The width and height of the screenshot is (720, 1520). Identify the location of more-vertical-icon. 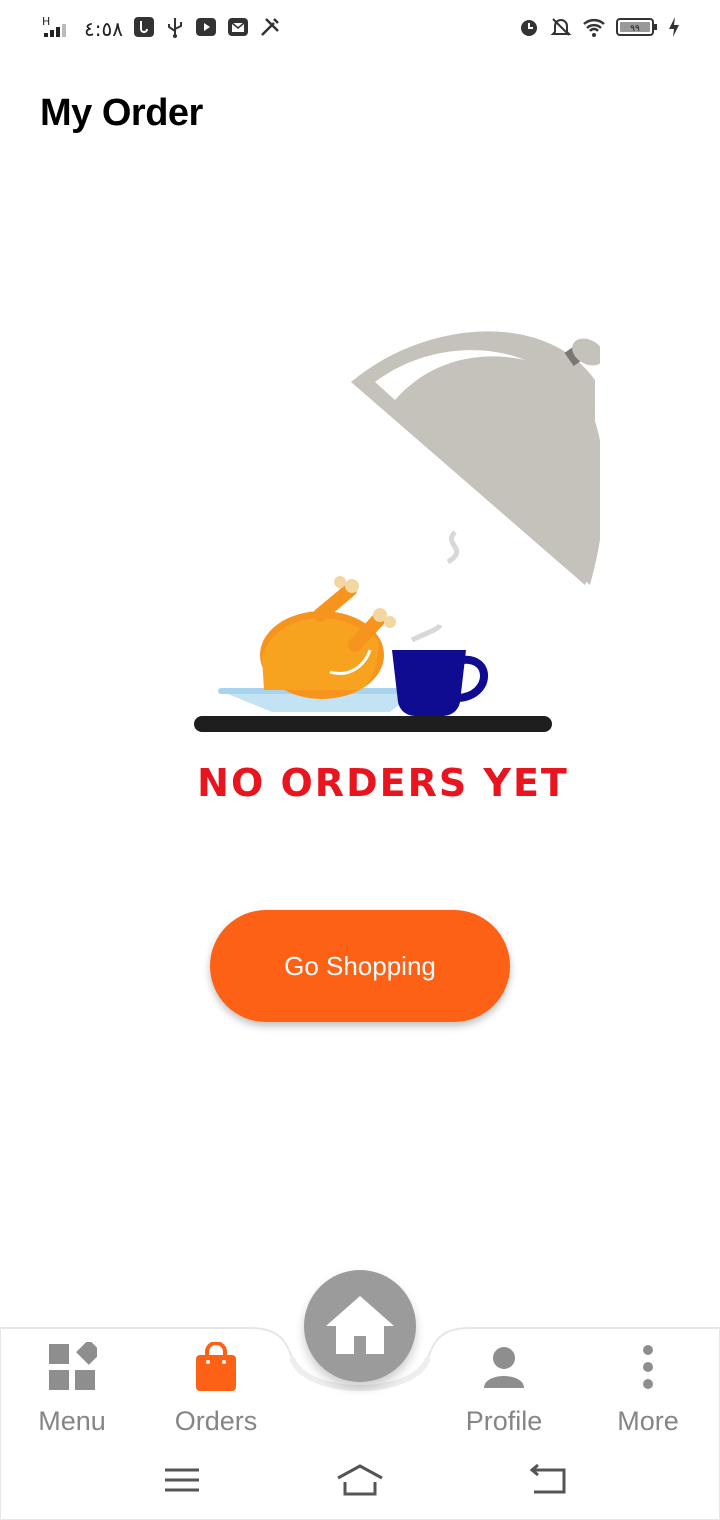
(648, 1367).